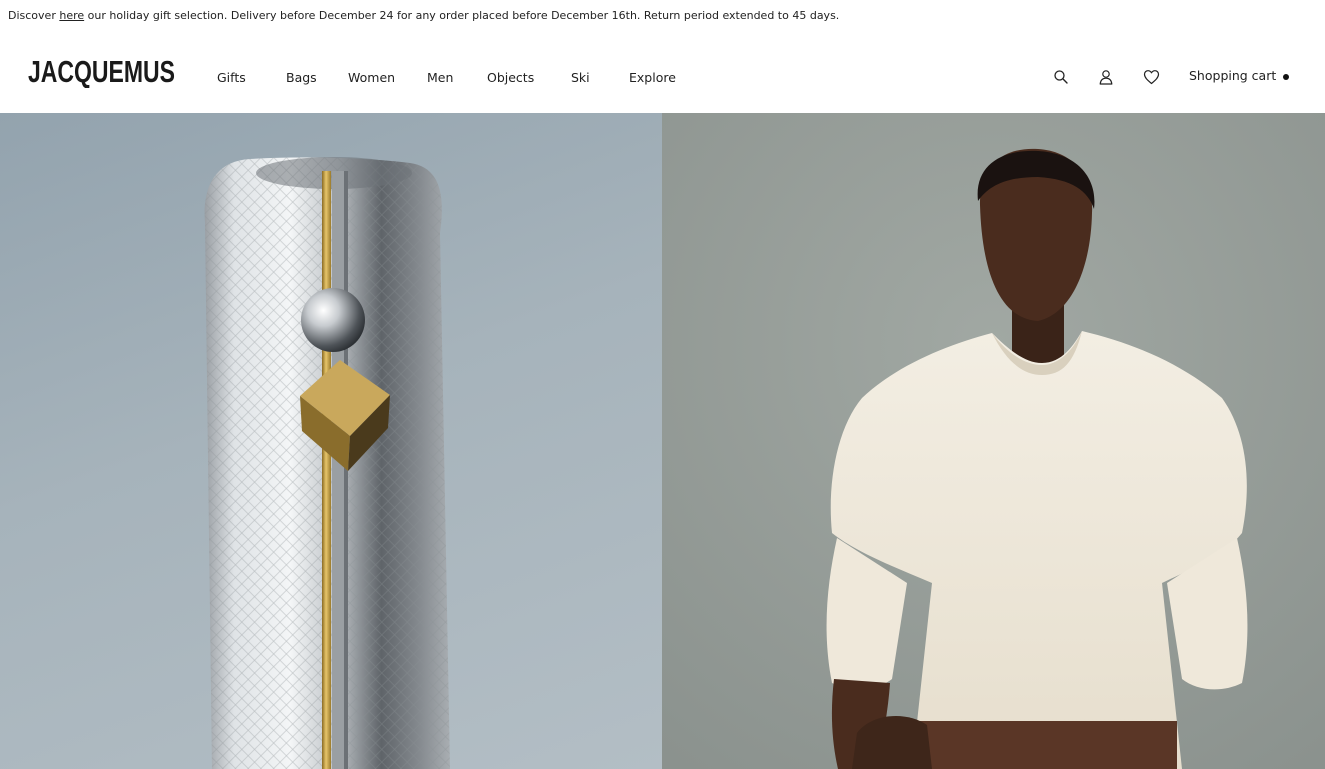 This screenshot has height=769, width=1325. I want to click on shopping-cart-link: Shopping cart, so click(1232, 76).